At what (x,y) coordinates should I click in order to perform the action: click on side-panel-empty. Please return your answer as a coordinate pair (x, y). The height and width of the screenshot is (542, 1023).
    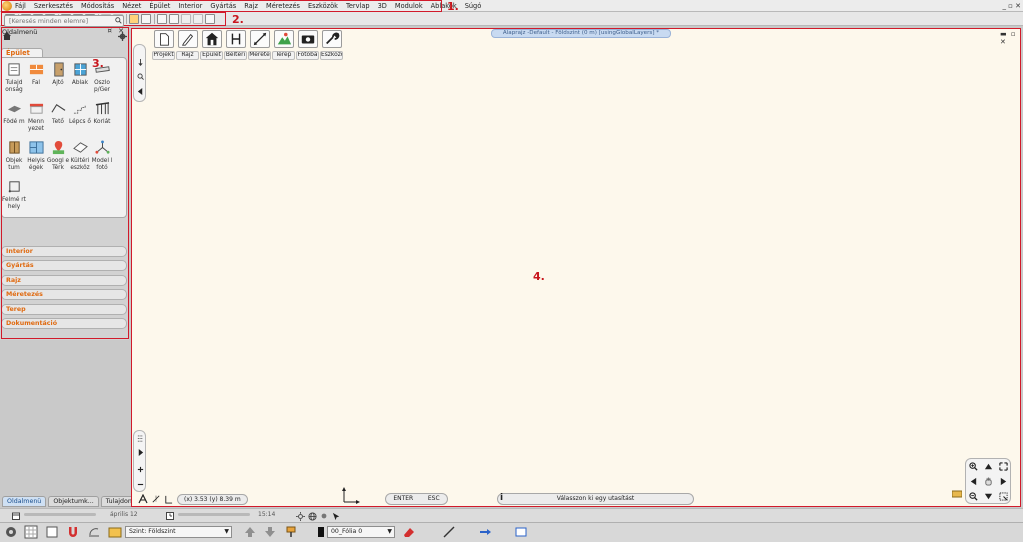
    Looking at the image, I should click on (64, 418).